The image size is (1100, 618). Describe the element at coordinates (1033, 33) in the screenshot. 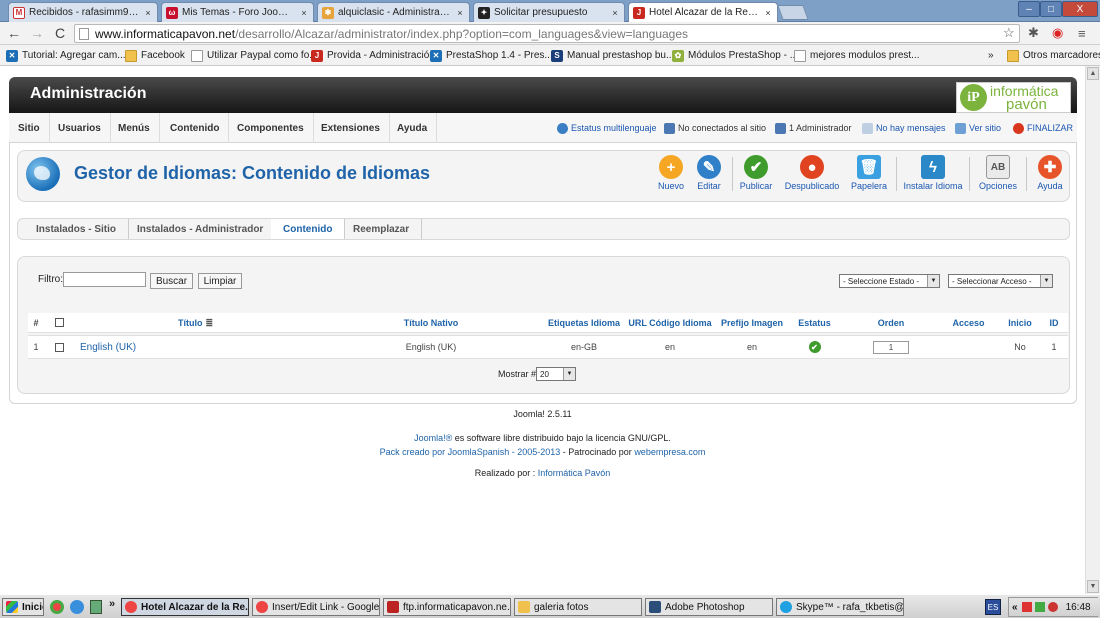

I see `extension-icon: ✱` at that location.